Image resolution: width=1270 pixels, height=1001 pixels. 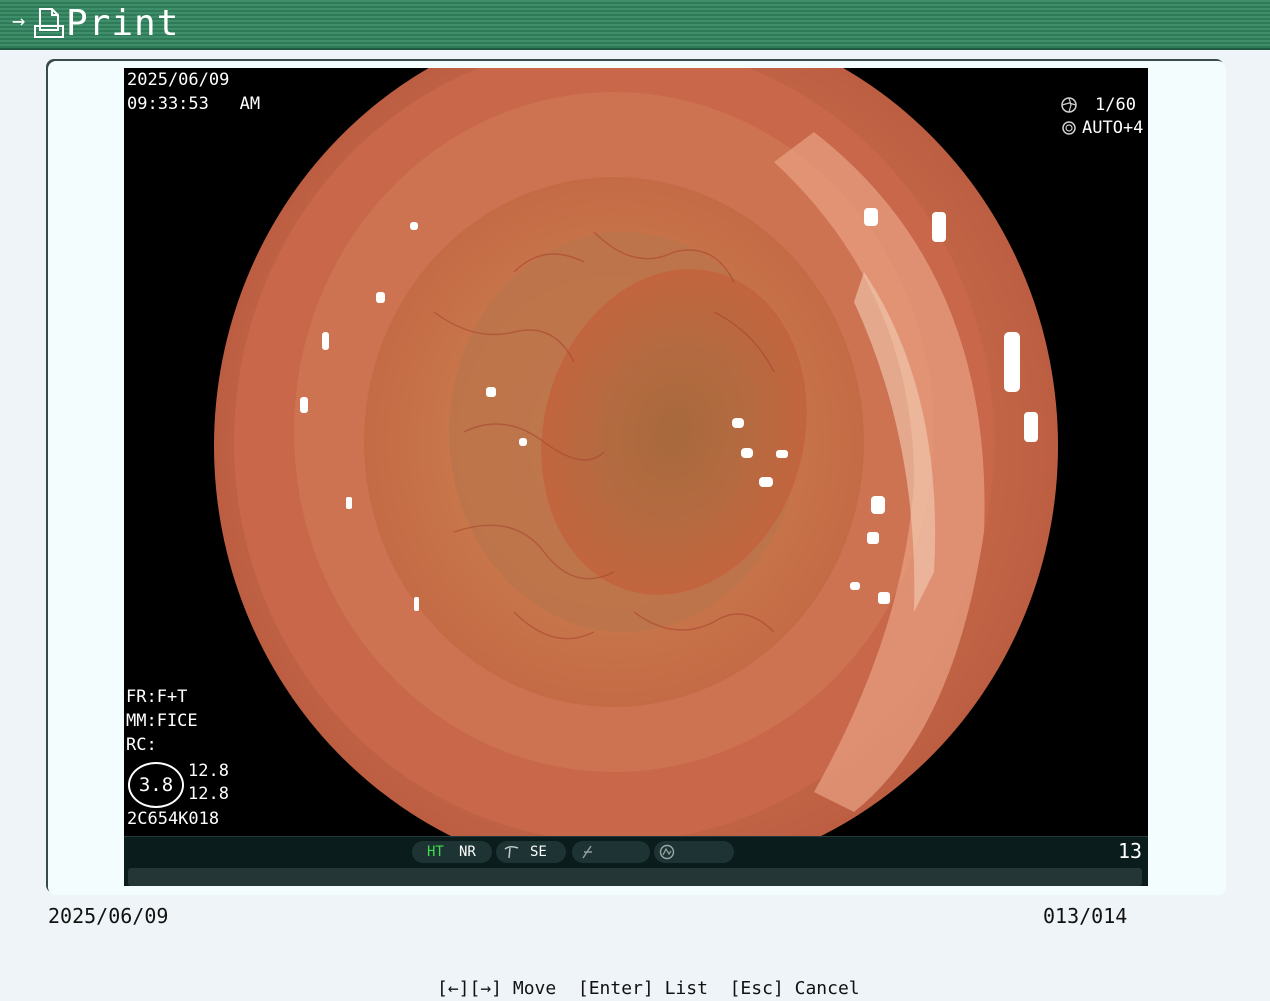 What do you see at coordinates (123, 23) in the screenshot?
I see `page-title: Print` at bounding box center [123, 23].